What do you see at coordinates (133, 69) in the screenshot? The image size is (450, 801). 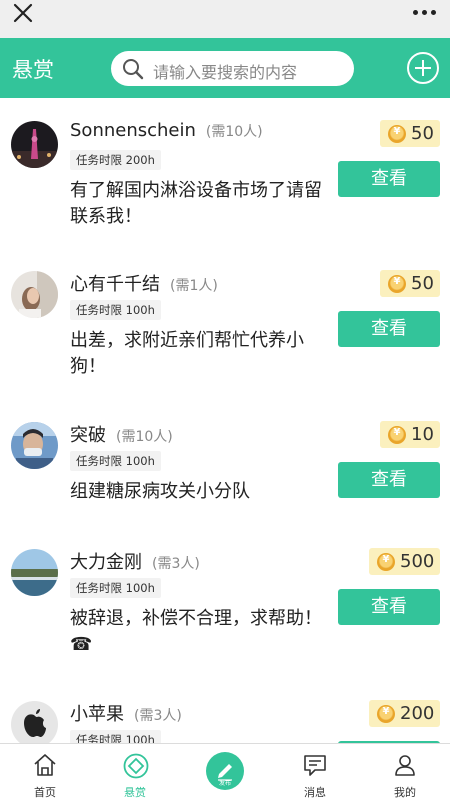 I see `search-icon` at bounding box center [133, 69].